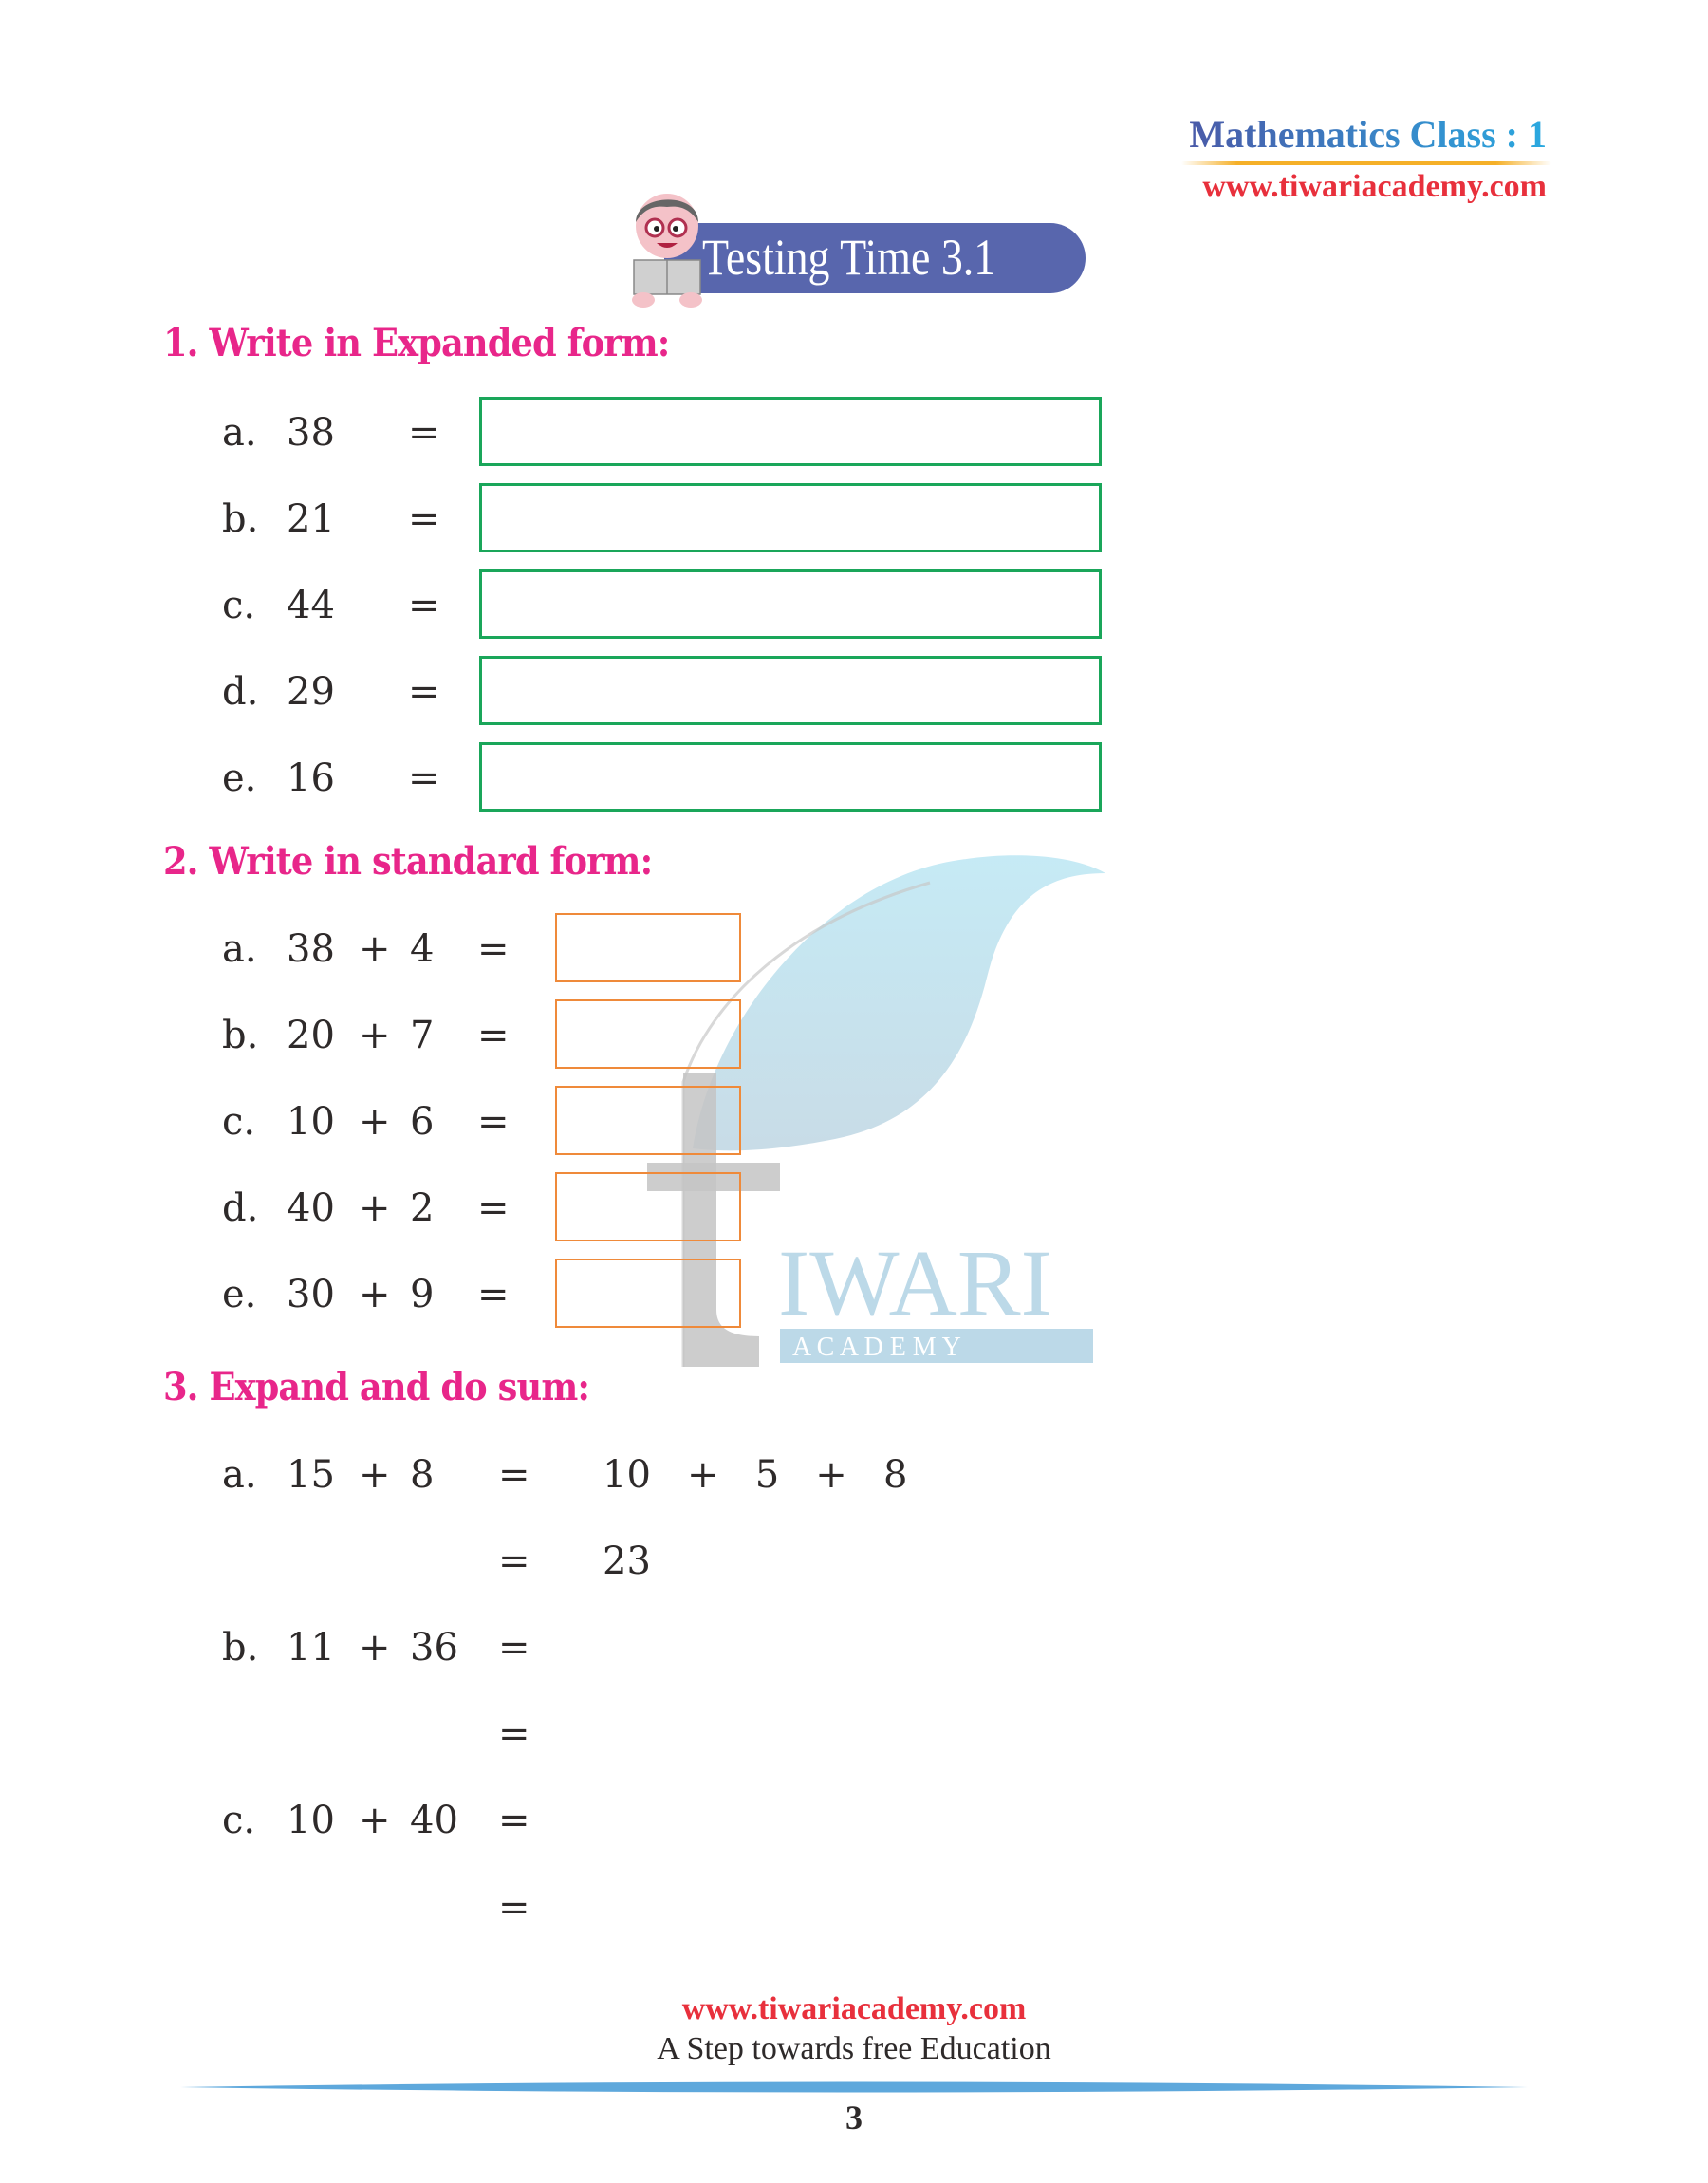 Image resolution: width=1708 pixels, height=2183 pixels. I want to click on footer-divider, so click(854, 2087).